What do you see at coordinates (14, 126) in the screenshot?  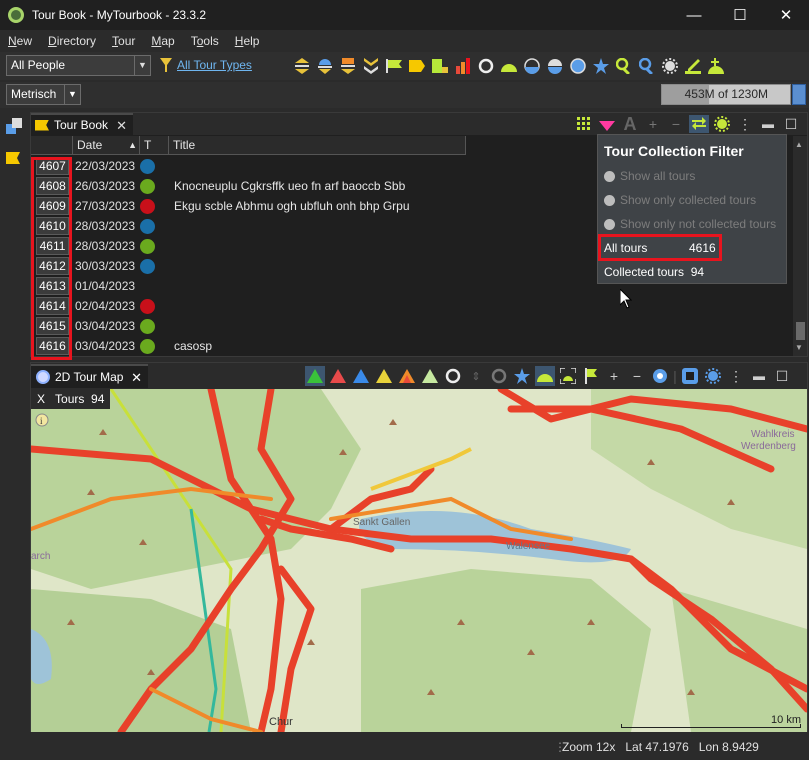 I see `perspective-icon` at bounding box center [14, 126].